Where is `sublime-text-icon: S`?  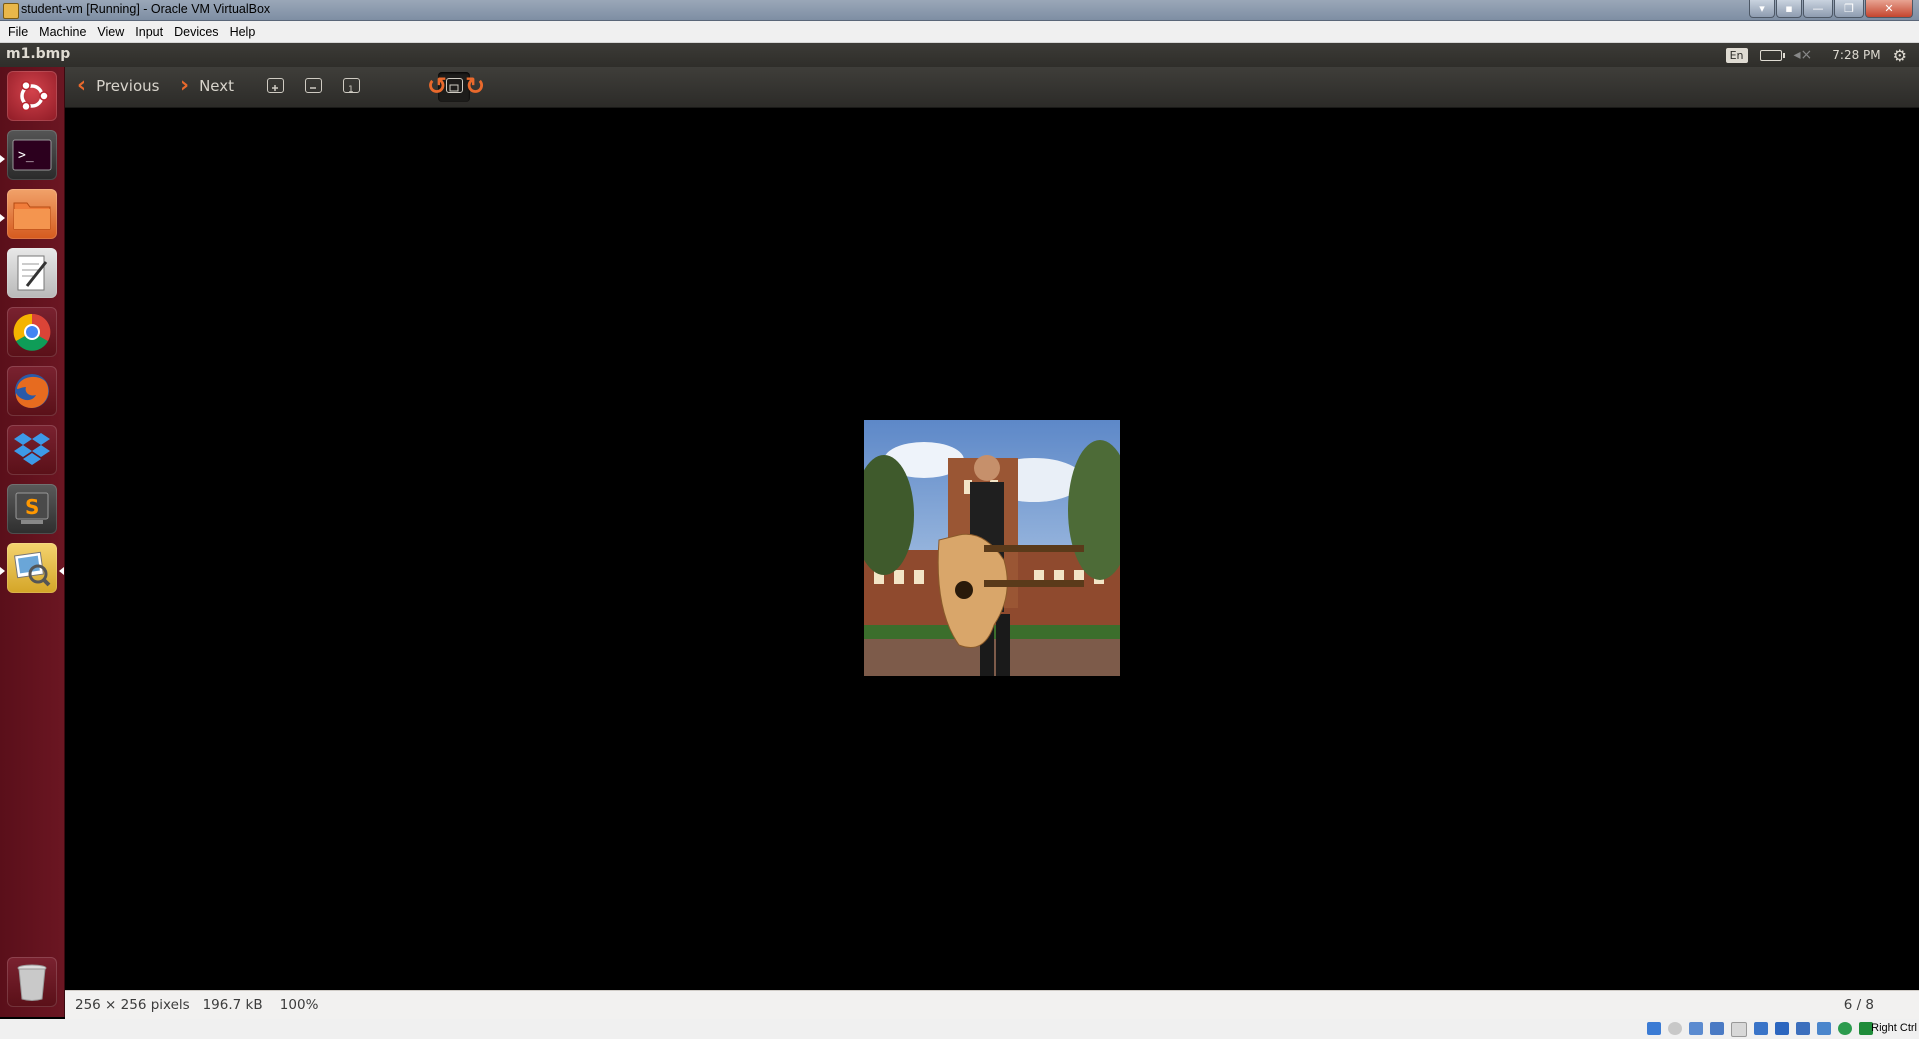
sublime-text-icon: S is located at coordinates (32, 508).